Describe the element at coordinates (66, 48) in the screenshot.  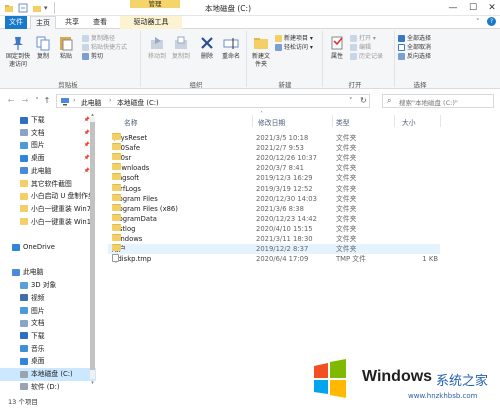
I see `paste-button: 粘贴` at that location.